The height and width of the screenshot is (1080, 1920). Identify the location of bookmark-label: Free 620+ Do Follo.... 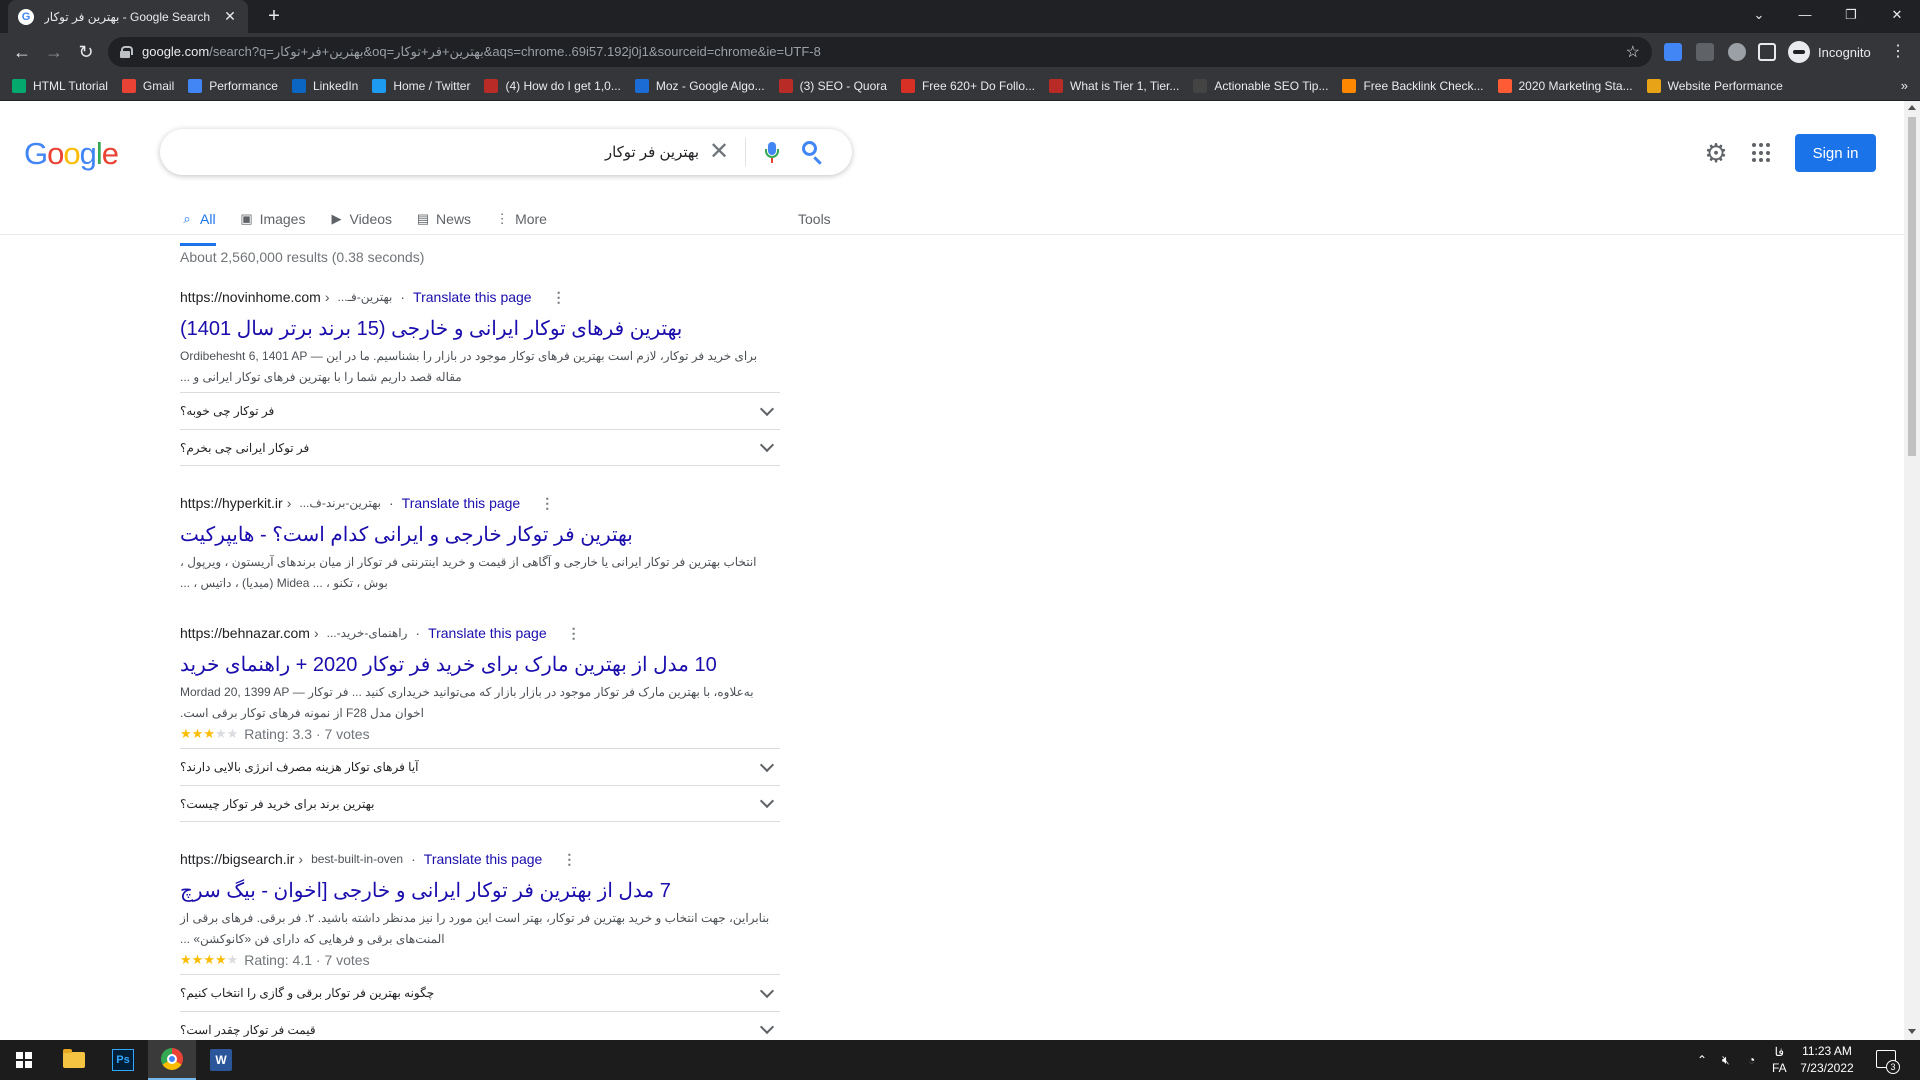
(978, 85).